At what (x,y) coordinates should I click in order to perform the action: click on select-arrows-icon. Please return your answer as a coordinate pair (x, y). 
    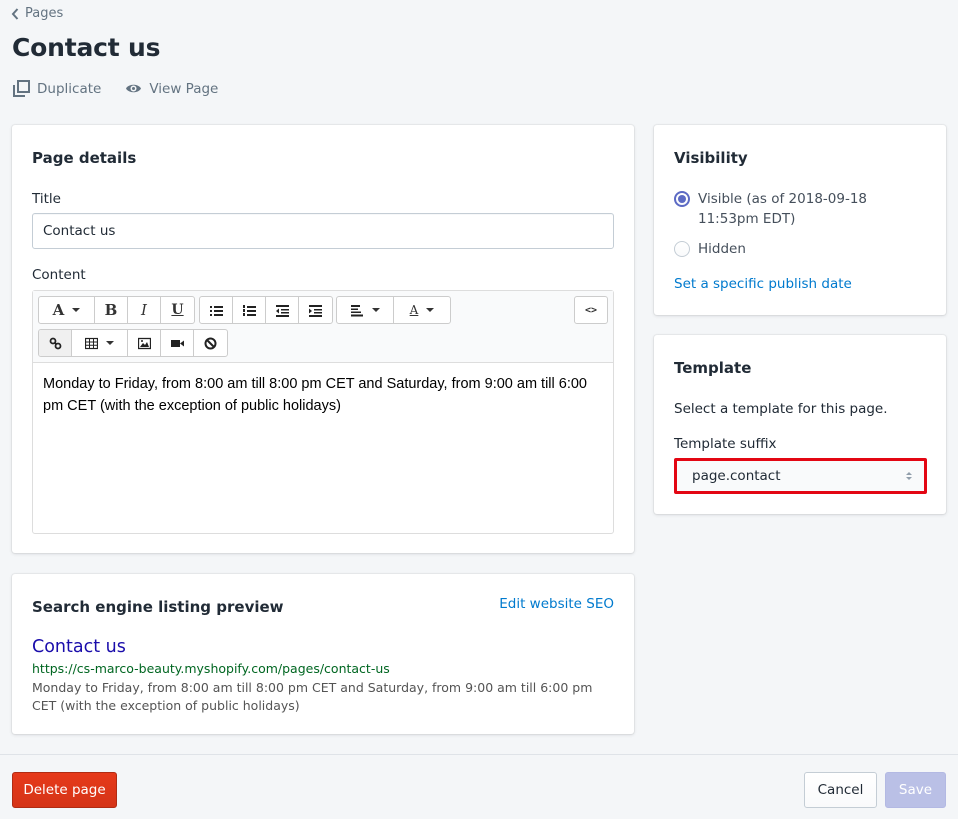
    Looking at the image, I should click on (909, 476).